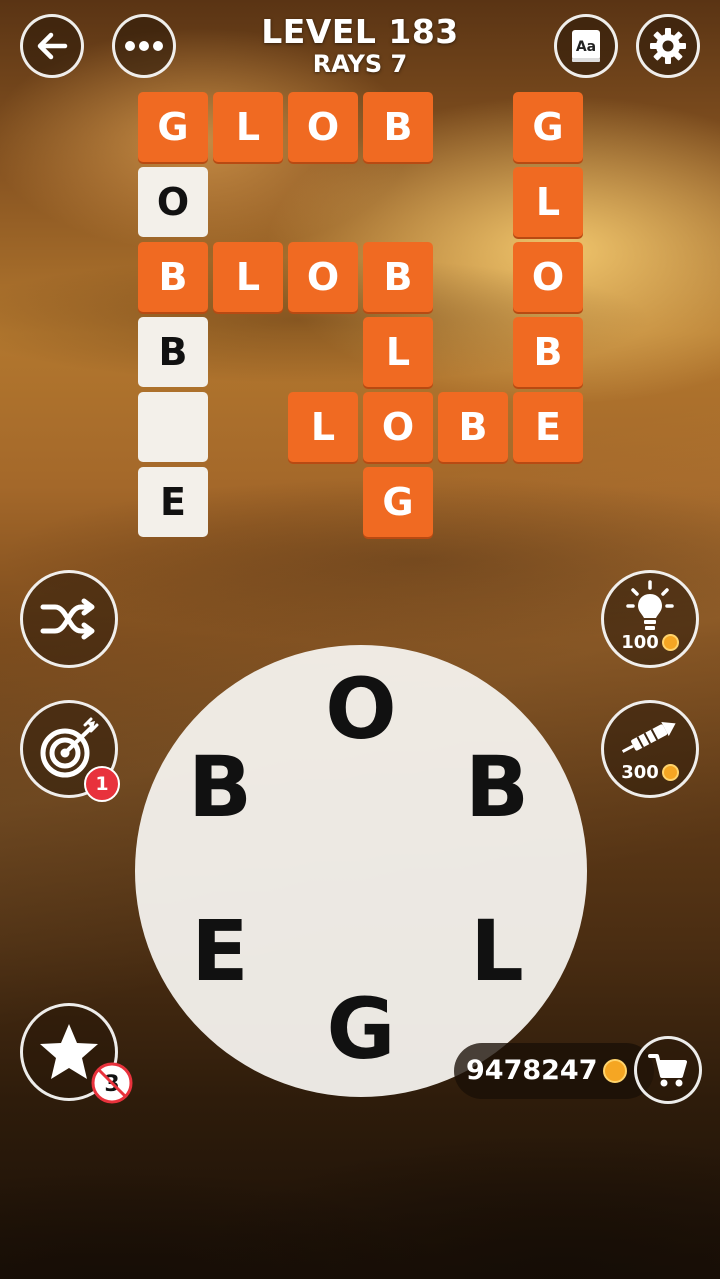 The height and width of the screenshot is (1279, 720). I want to click on hint-cost-value: 100, so click(640, 642).